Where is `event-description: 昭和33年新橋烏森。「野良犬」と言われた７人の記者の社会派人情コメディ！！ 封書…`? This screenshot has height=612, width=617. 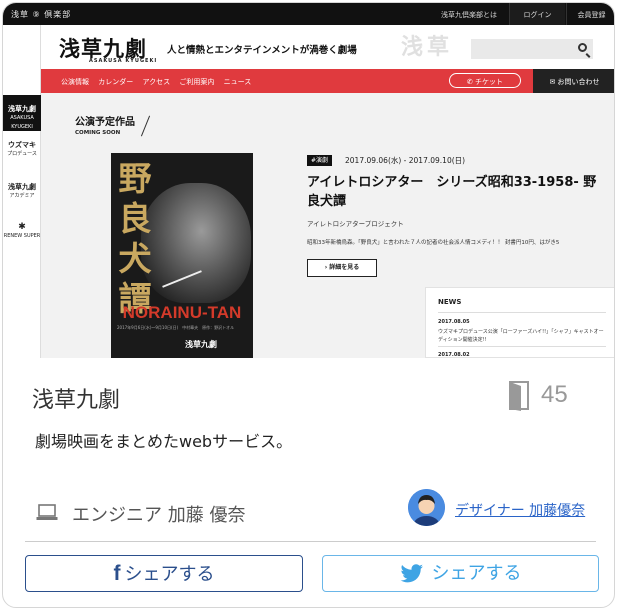
event-description: 昭和33年新橋烏森。「野良犬」と言われた７人の記者の社会派人情コメディ！！ 封書… is located at coordinates (433, 243).